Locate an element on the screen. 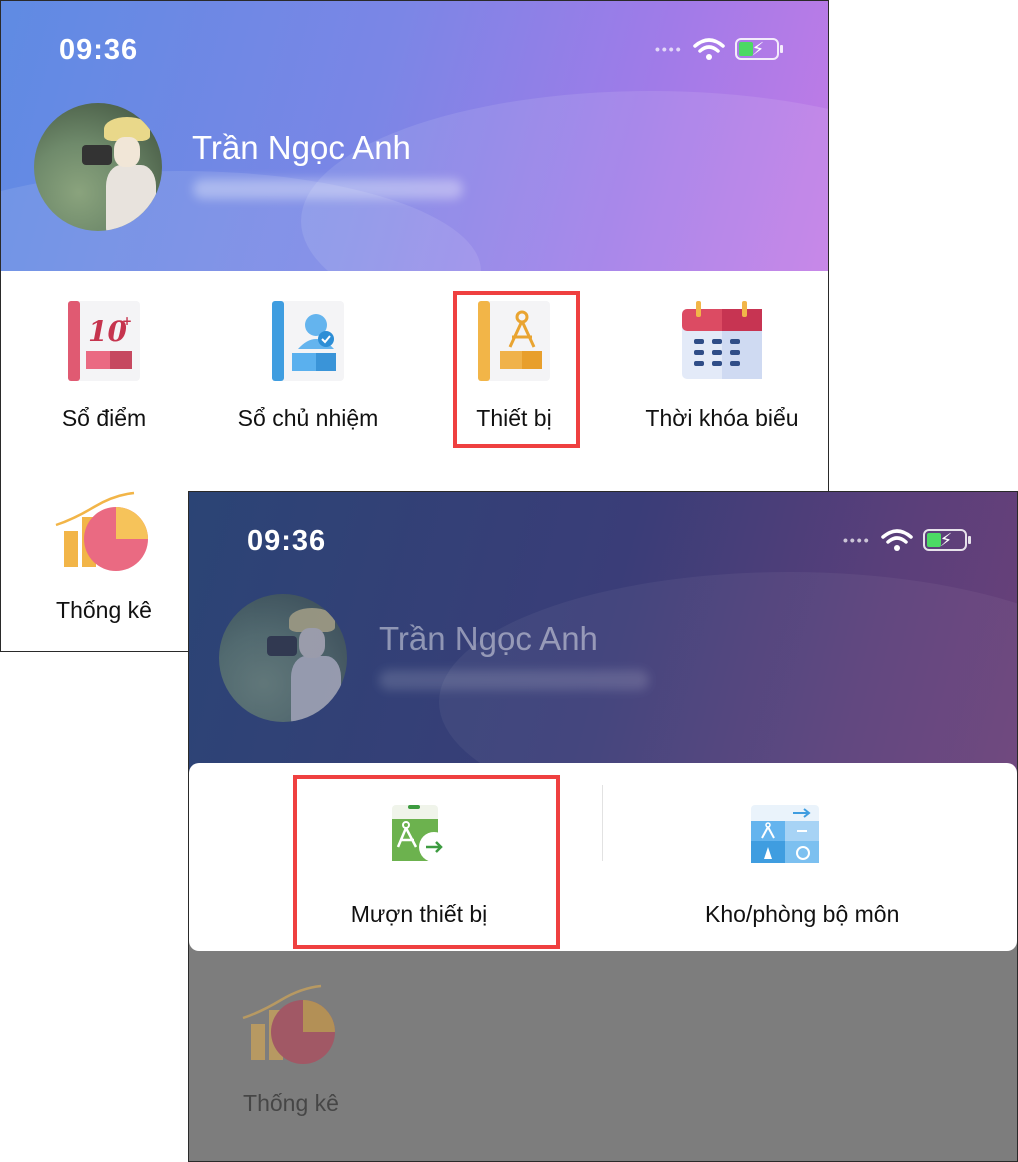 This screenshot has width=1018, height=1162. menu-statistics-dimmed: Thống kê is located at coordinates (291, 1049).